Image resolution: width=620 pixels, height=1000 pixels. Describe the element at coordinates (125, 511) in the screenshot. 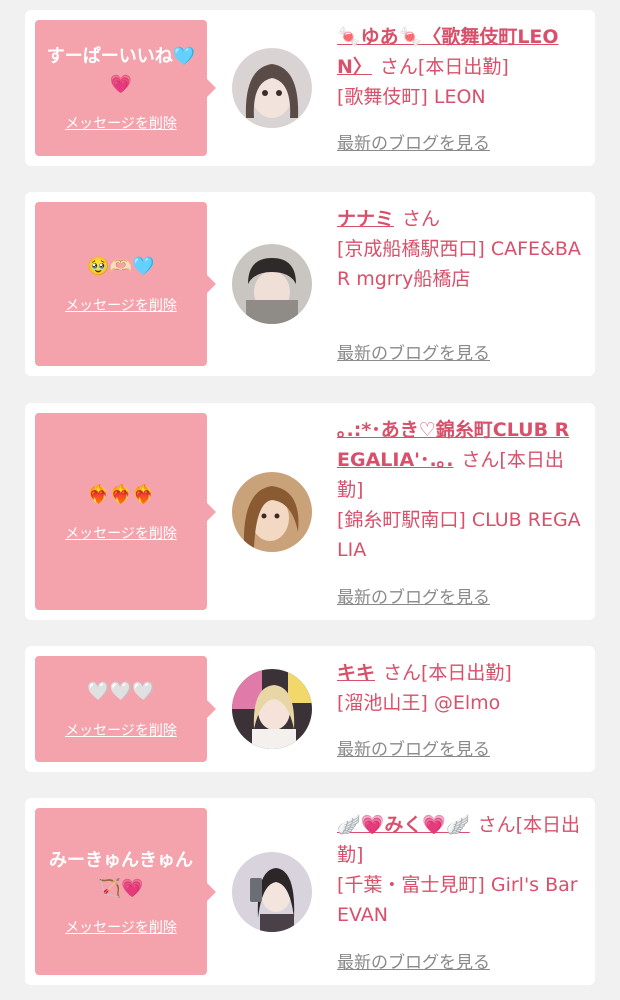

I see `message-bubble: ❤️‍🔥❤️‍🔥❤️‍🔥 メッセージを削除` at that location.